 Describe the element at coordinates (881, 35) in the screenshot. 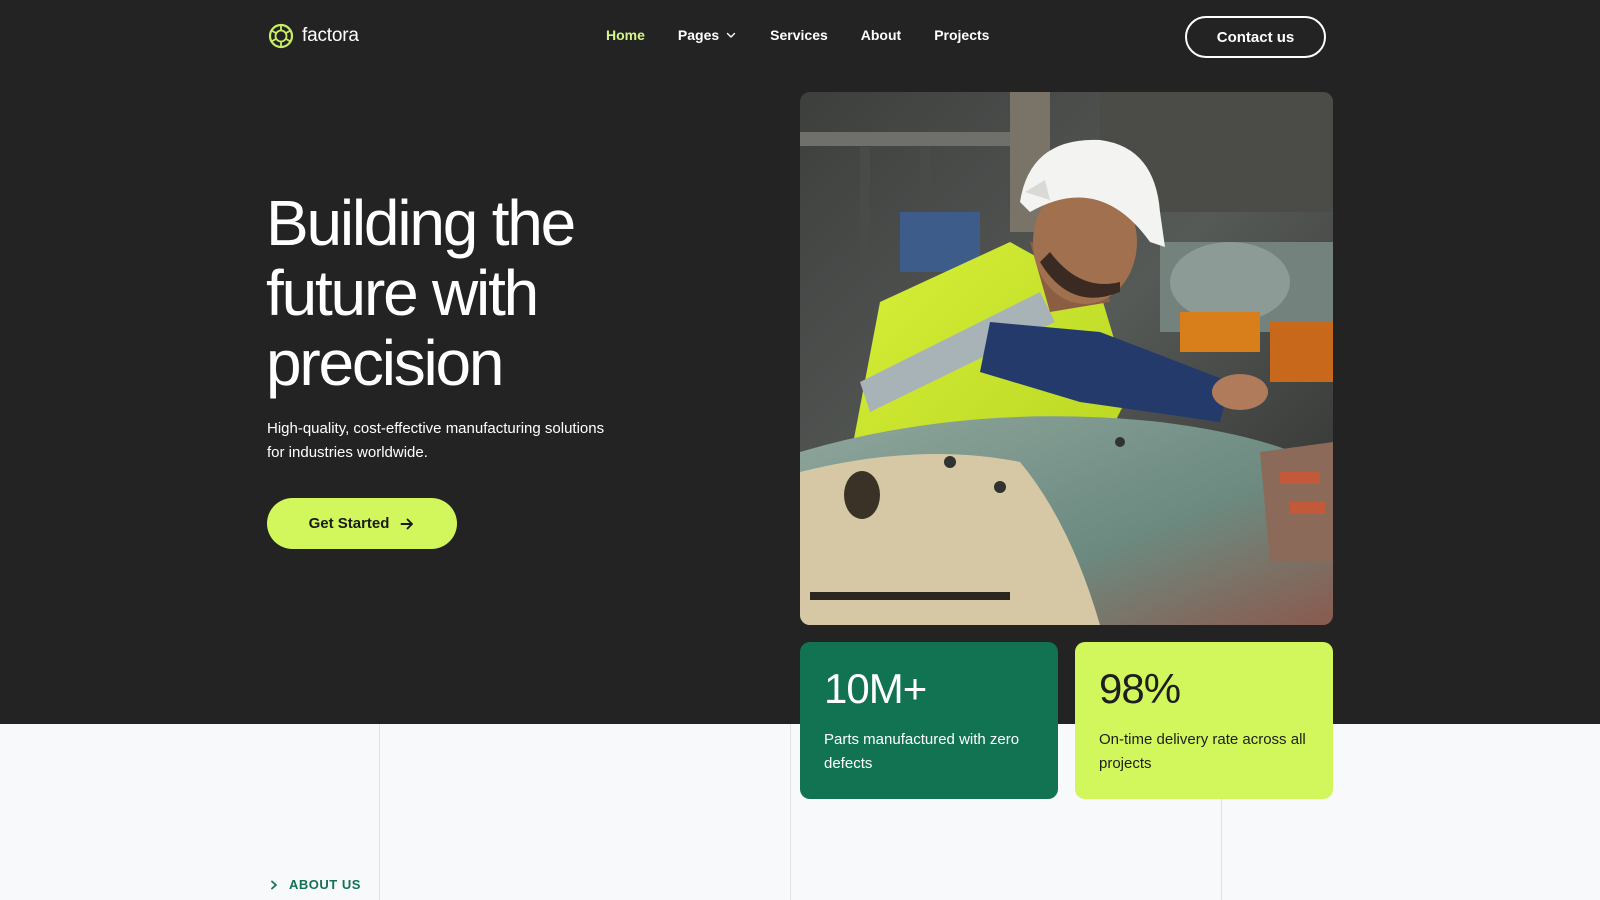

I see `nav-item-about: About` at that location.